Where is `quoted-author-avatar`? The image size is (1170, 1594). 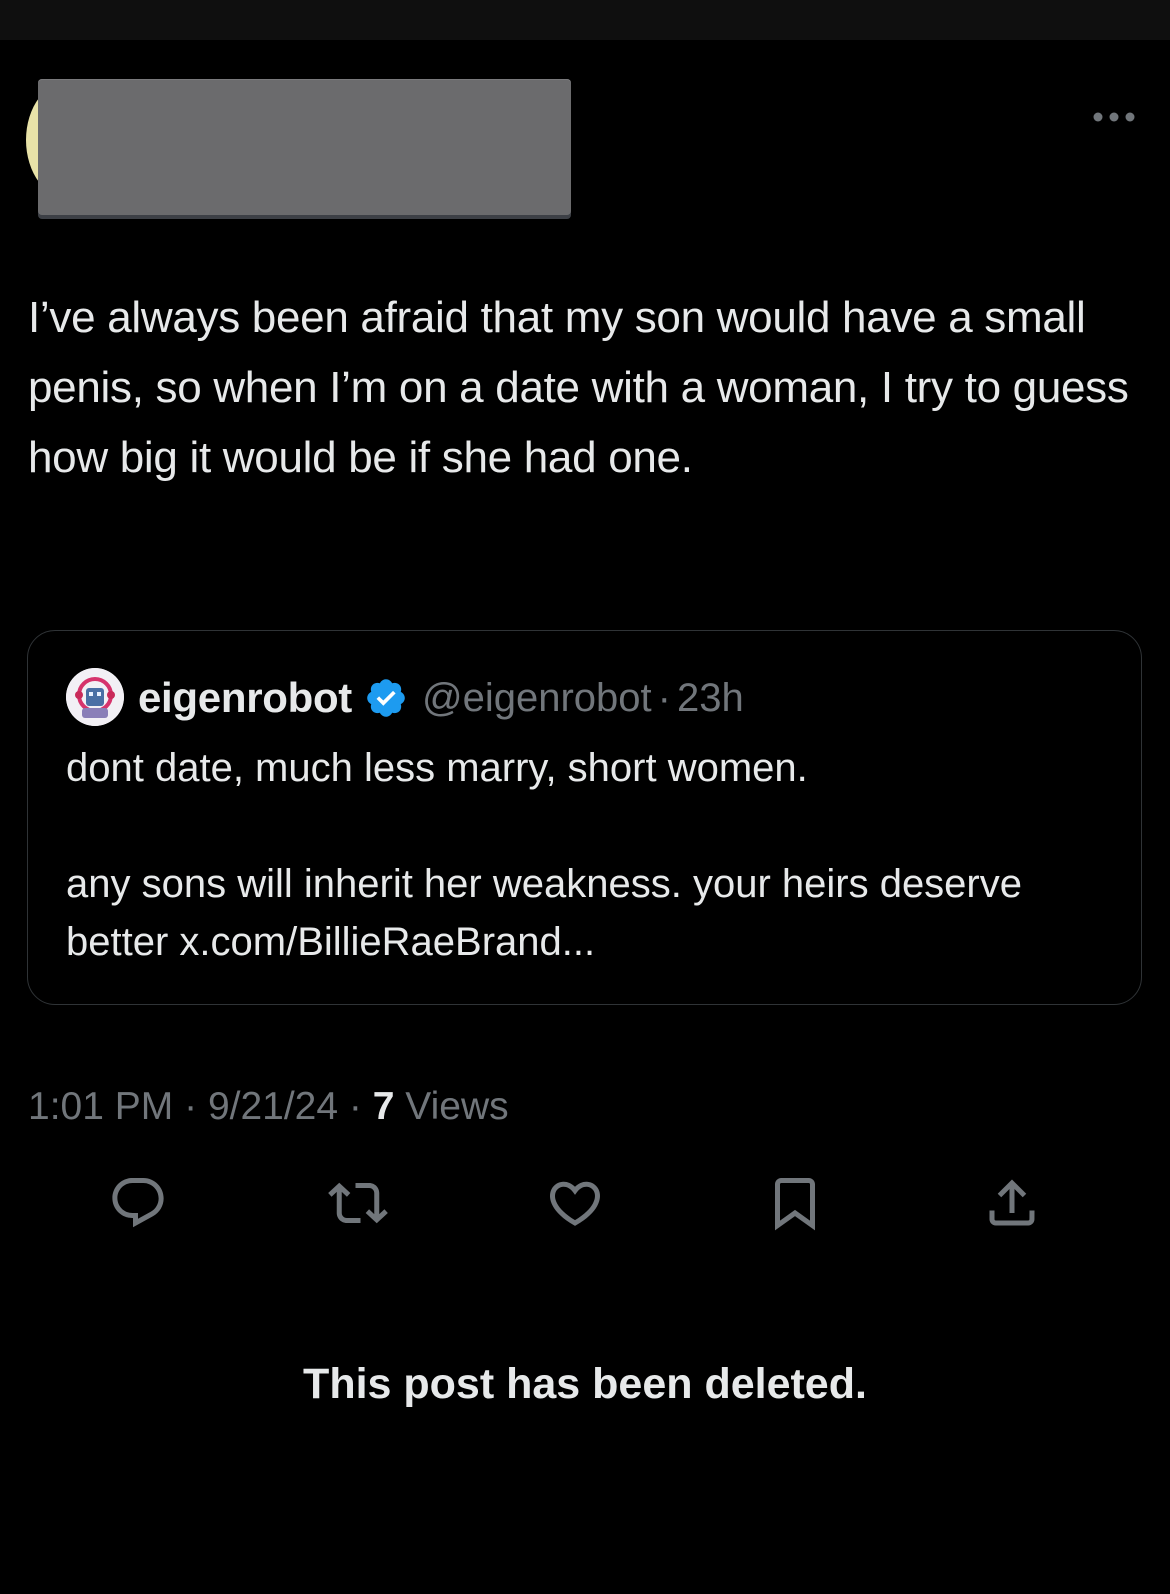
quoted-author-avatar is located at coordinates (95, 697).